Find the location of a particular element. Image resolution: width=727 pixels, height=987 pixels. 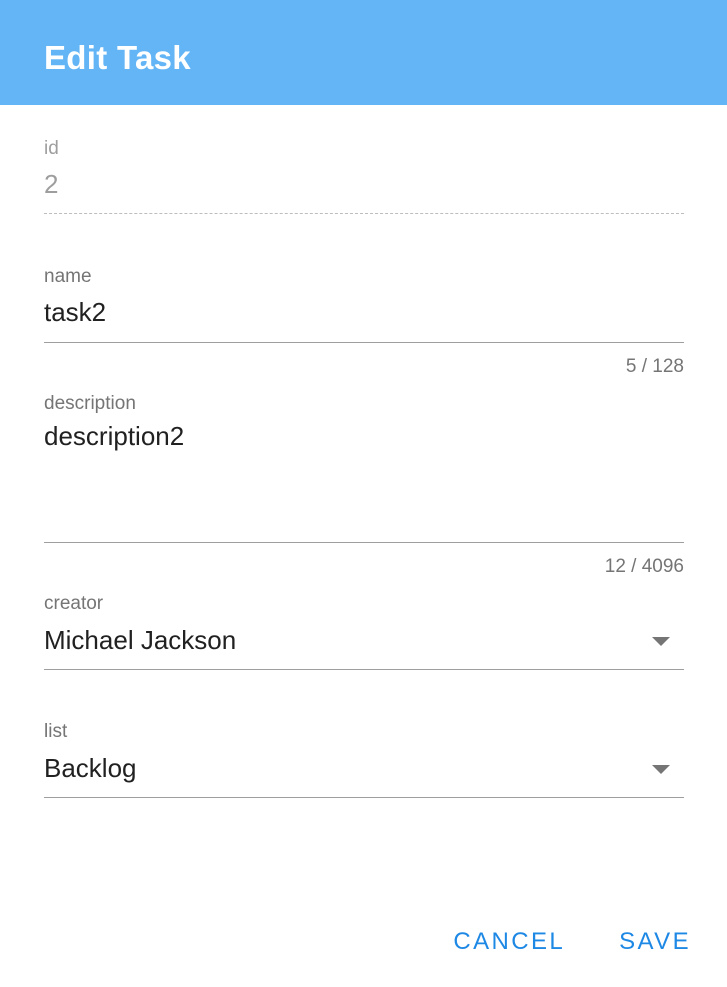

name-field-underline is located at coordinates (364, 342).